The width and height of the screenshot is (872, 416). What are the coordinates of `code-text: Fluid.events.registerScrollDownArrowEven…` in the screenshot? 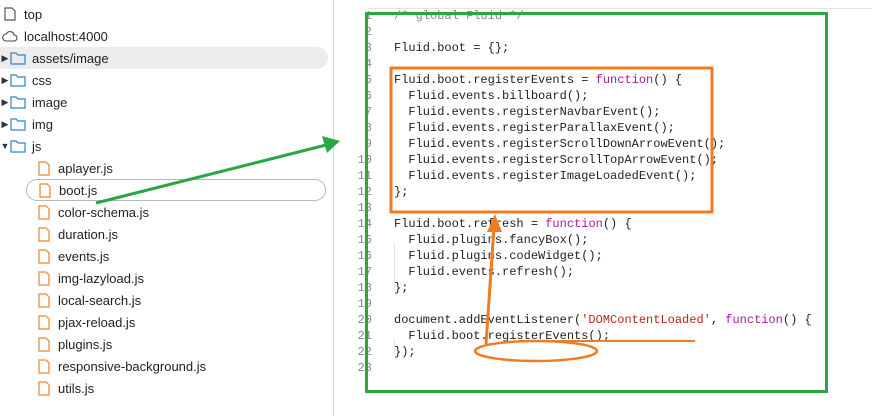 It's located at (559, 144).